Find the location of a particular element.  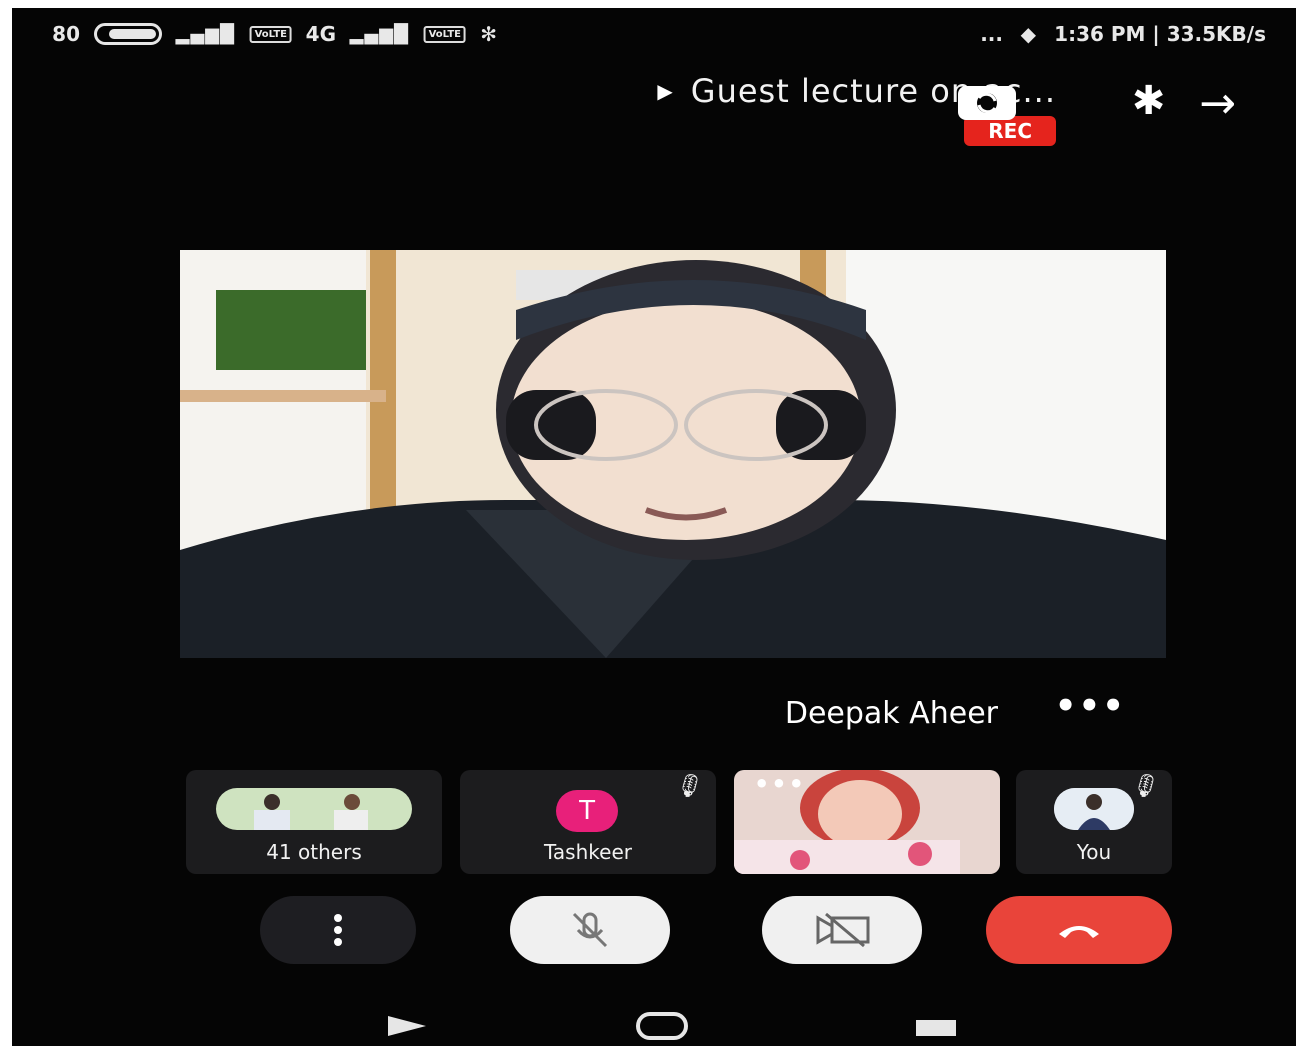

bluetooth-status-icon: ✻ is located at coordinates (488, 34).